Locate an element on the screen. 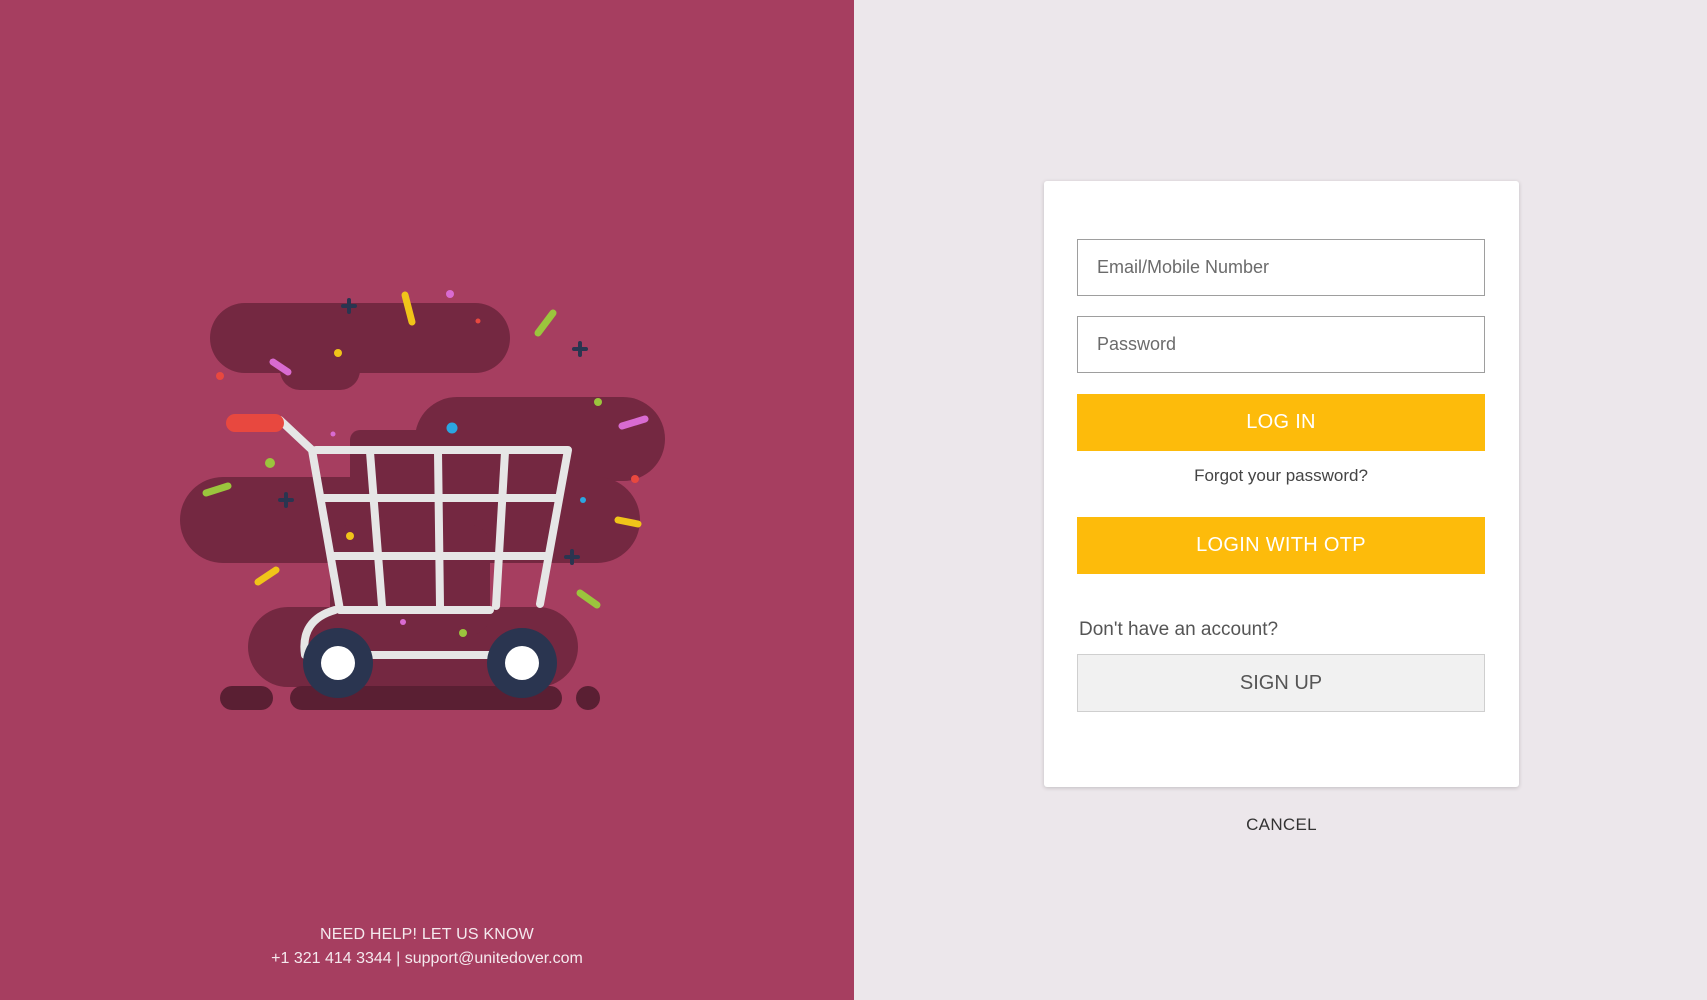 The height and width of the screenshot is (1000, 1707). cancel-link: CANCEL is located at coordinates (1281, 825).